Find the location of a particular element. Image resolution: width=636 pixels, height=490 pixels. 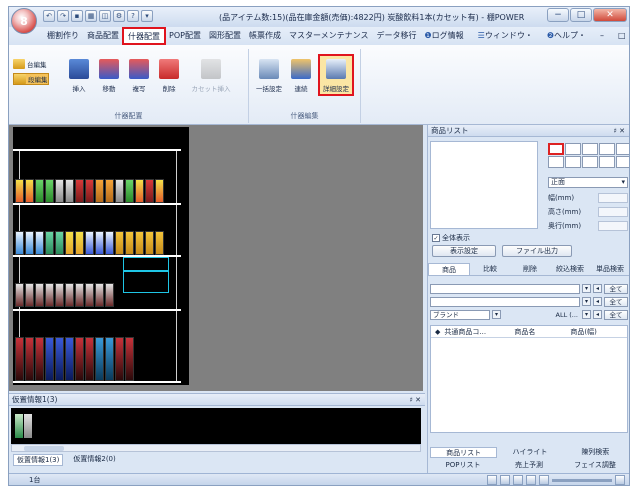

product-list: ◆ 共通商品コ... 商品名 商品(幅) is located at coordinates (529, 379).